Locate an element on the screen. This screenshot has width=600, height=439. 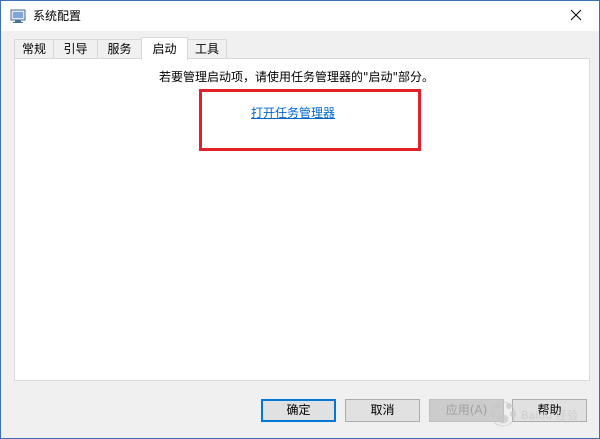
close-icon is located at coordinates (576, 16).